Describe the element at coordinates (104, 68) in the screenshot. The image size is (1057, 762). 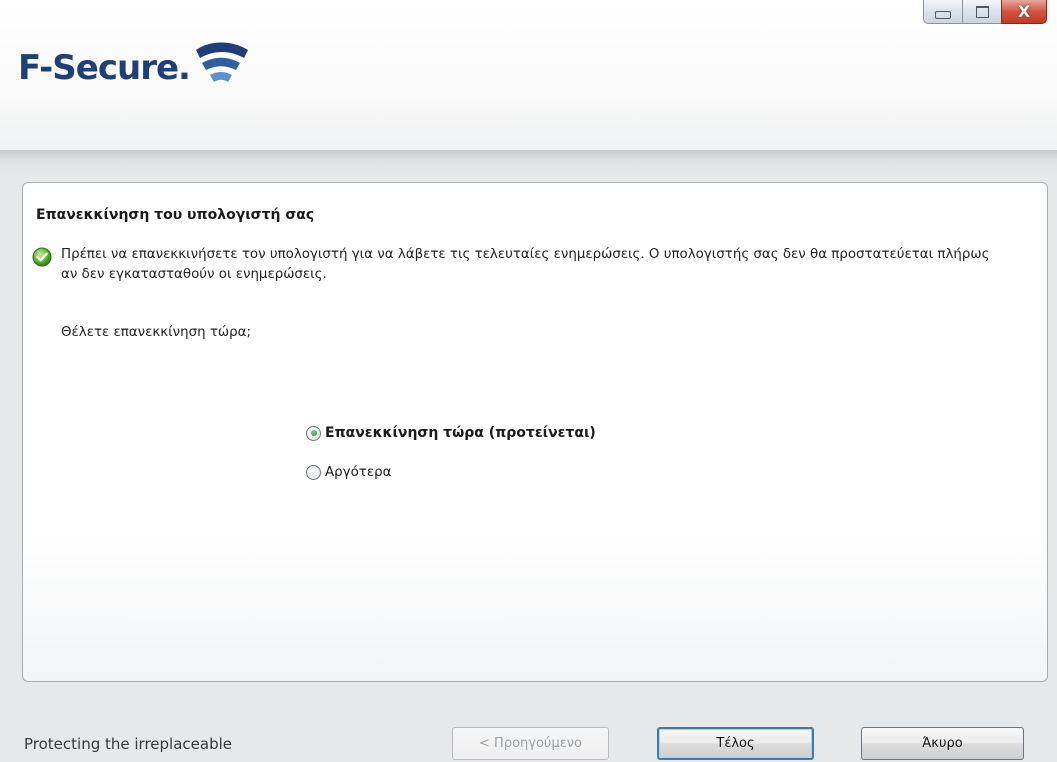
I see `logo-text: F-Secure.` at that location.